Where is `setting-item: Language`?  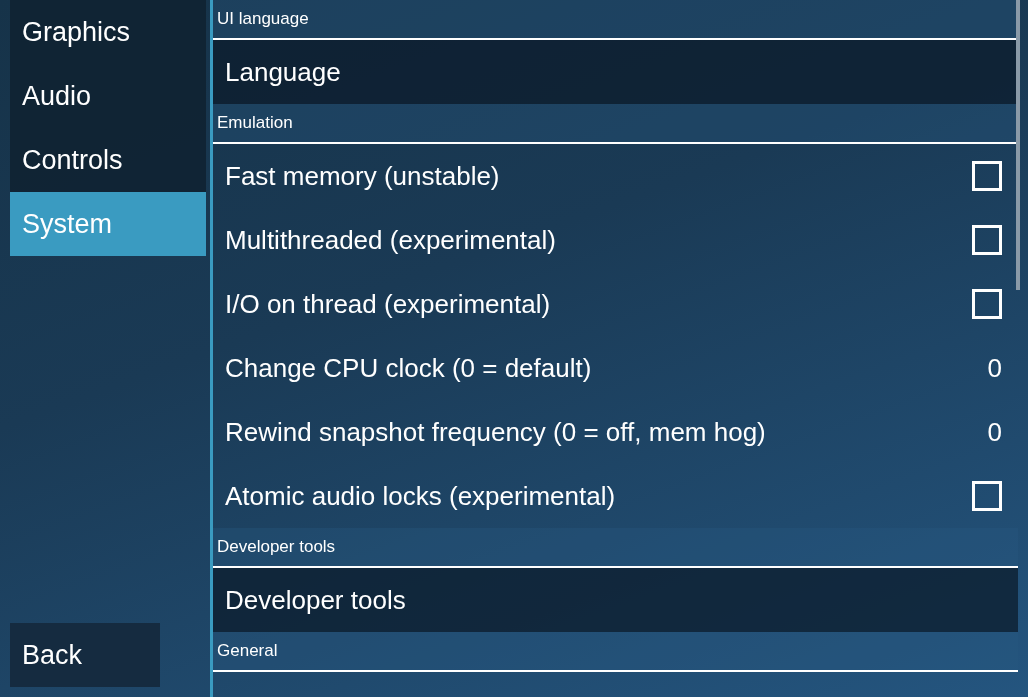
setting-item: Language is located at coordinates (615, 72).